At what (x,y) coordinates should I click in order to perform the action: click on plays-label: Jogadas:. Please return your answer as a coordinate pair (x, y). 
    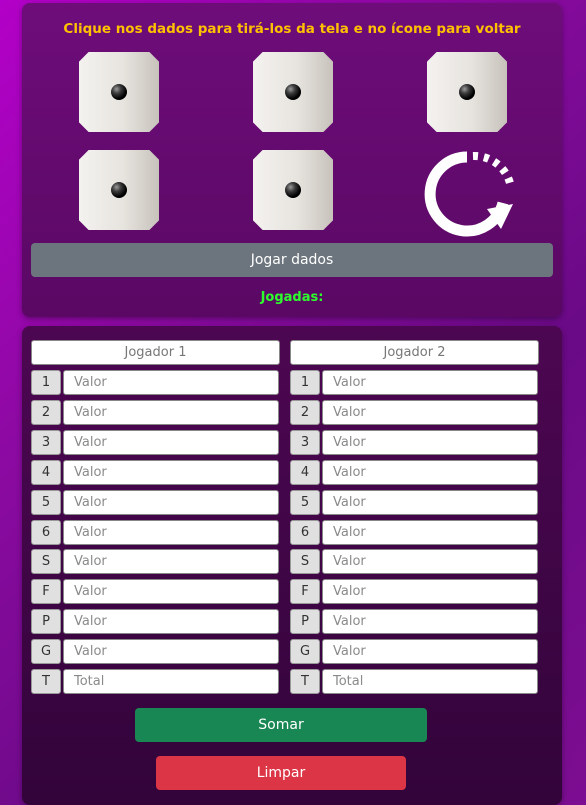
    Looking at the image, I should click on (292, 297).